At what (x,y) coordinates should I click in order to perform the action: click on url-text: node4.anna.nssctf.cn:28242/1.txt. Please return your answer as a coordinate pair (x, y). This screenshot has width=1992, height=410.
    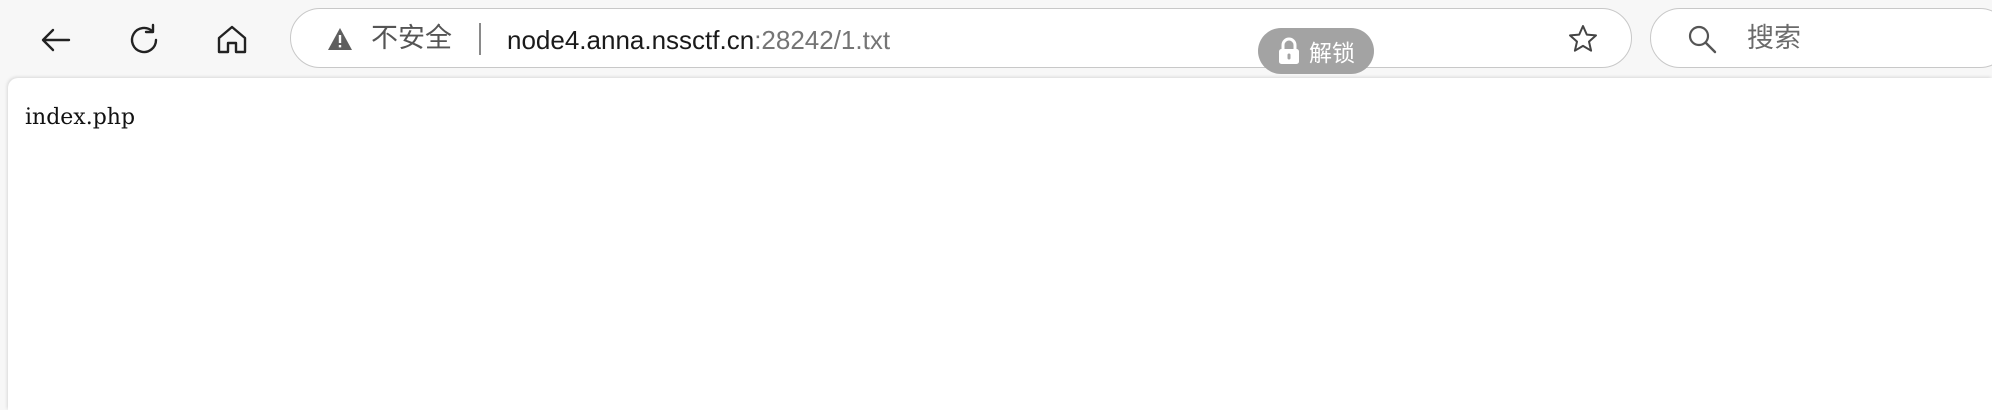
    Looking at the image, I should click on (698, 40).